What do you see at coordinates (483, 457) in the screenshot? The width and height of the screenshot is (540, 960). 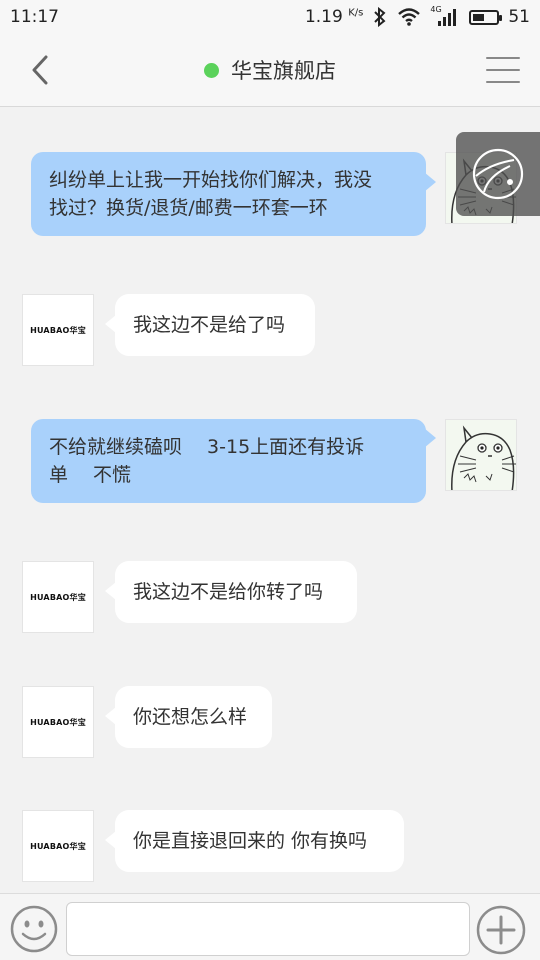 I see `totoro-avatar-icon` at bounding box center [483, 457].